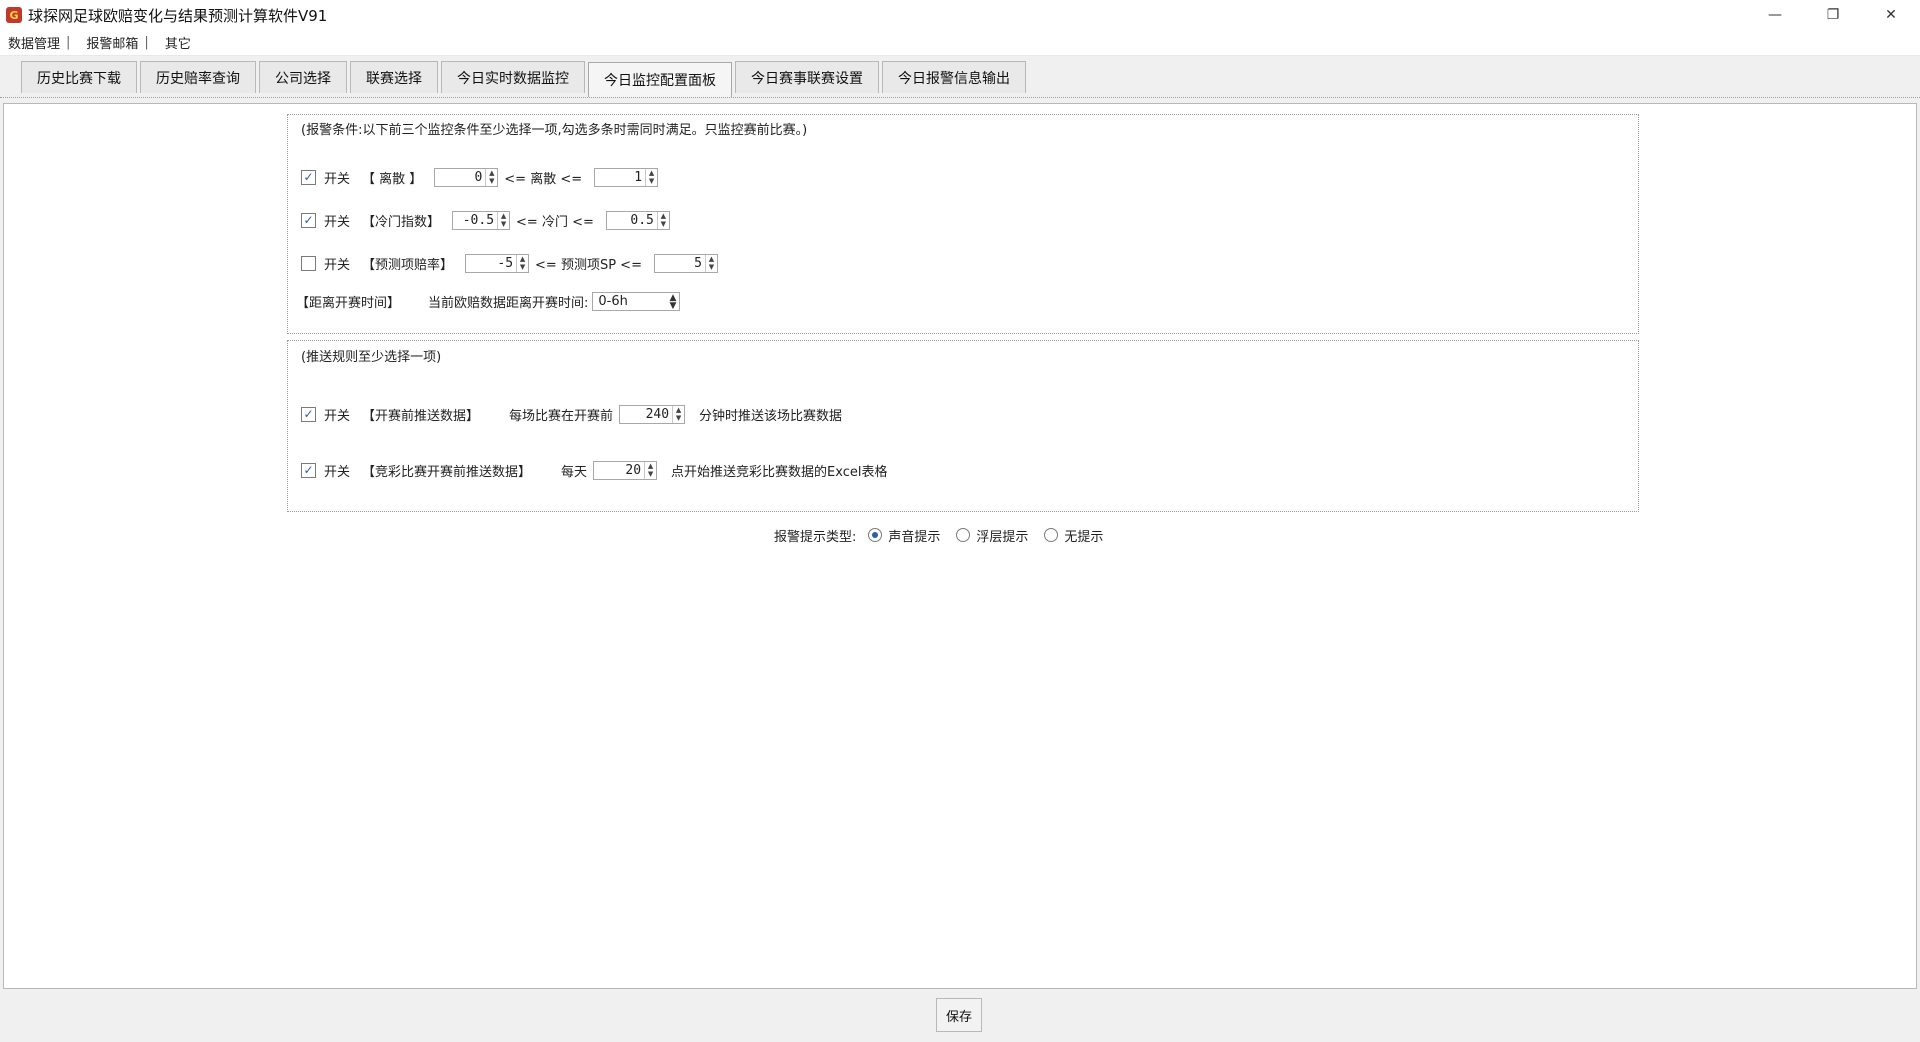 This screenshot has height=1042, width=1920. What do you see at coordinates (180, 42) in the screenshot?
I see `menu-other: 其它` at bounding box center [180, 42].